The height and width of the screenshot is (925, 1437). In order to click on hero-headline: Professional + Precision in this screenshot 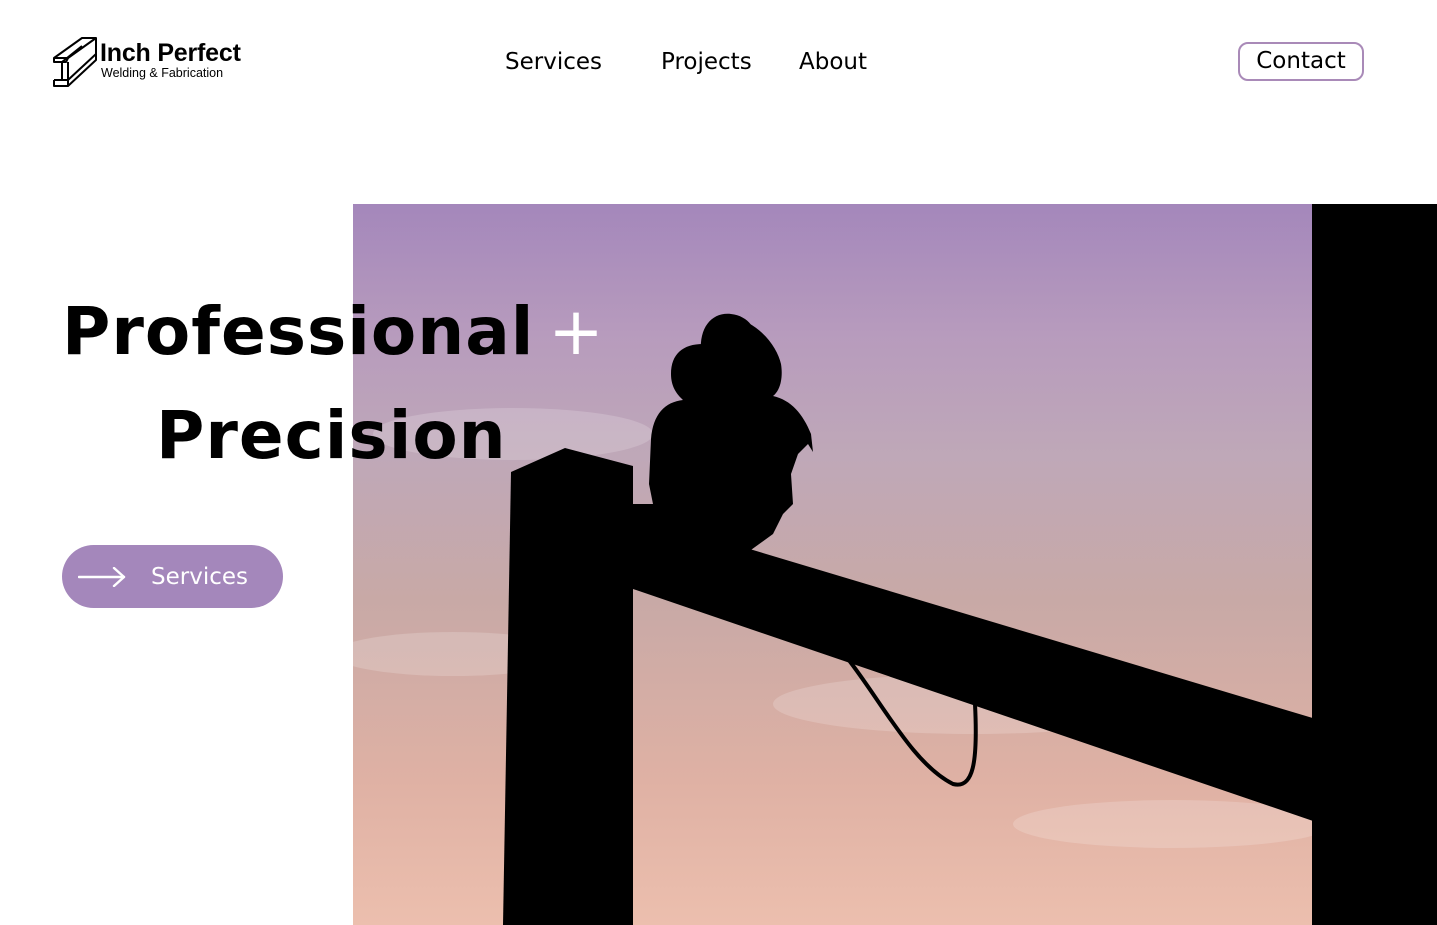, I will do `click(333, 384)`.